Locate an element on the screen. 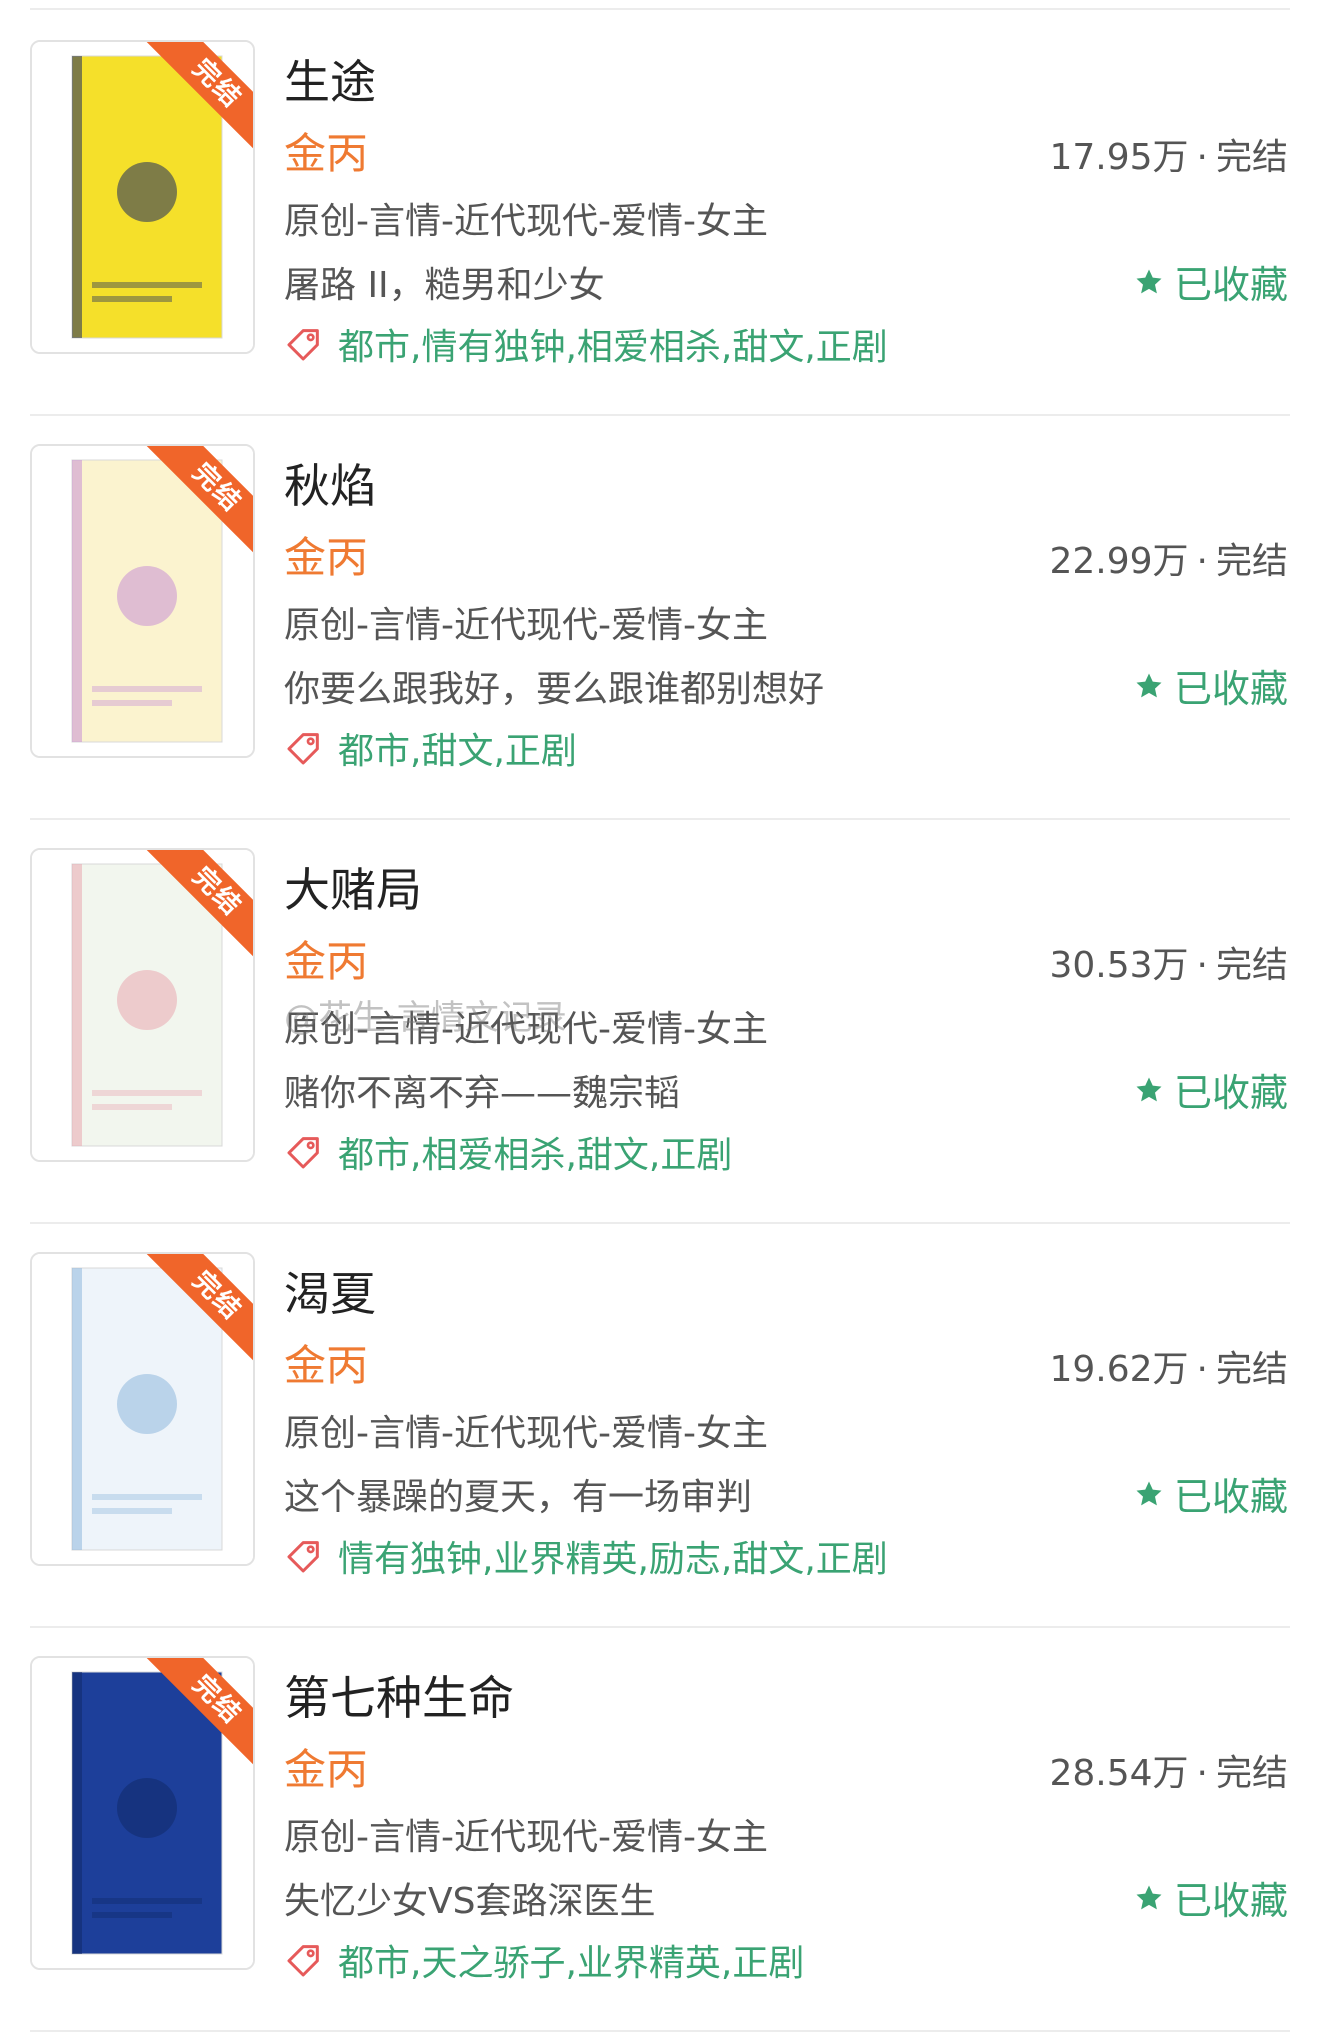 The image size is (1320, 2032). book-title: 秋焰 is located at coordinates (330, 483).